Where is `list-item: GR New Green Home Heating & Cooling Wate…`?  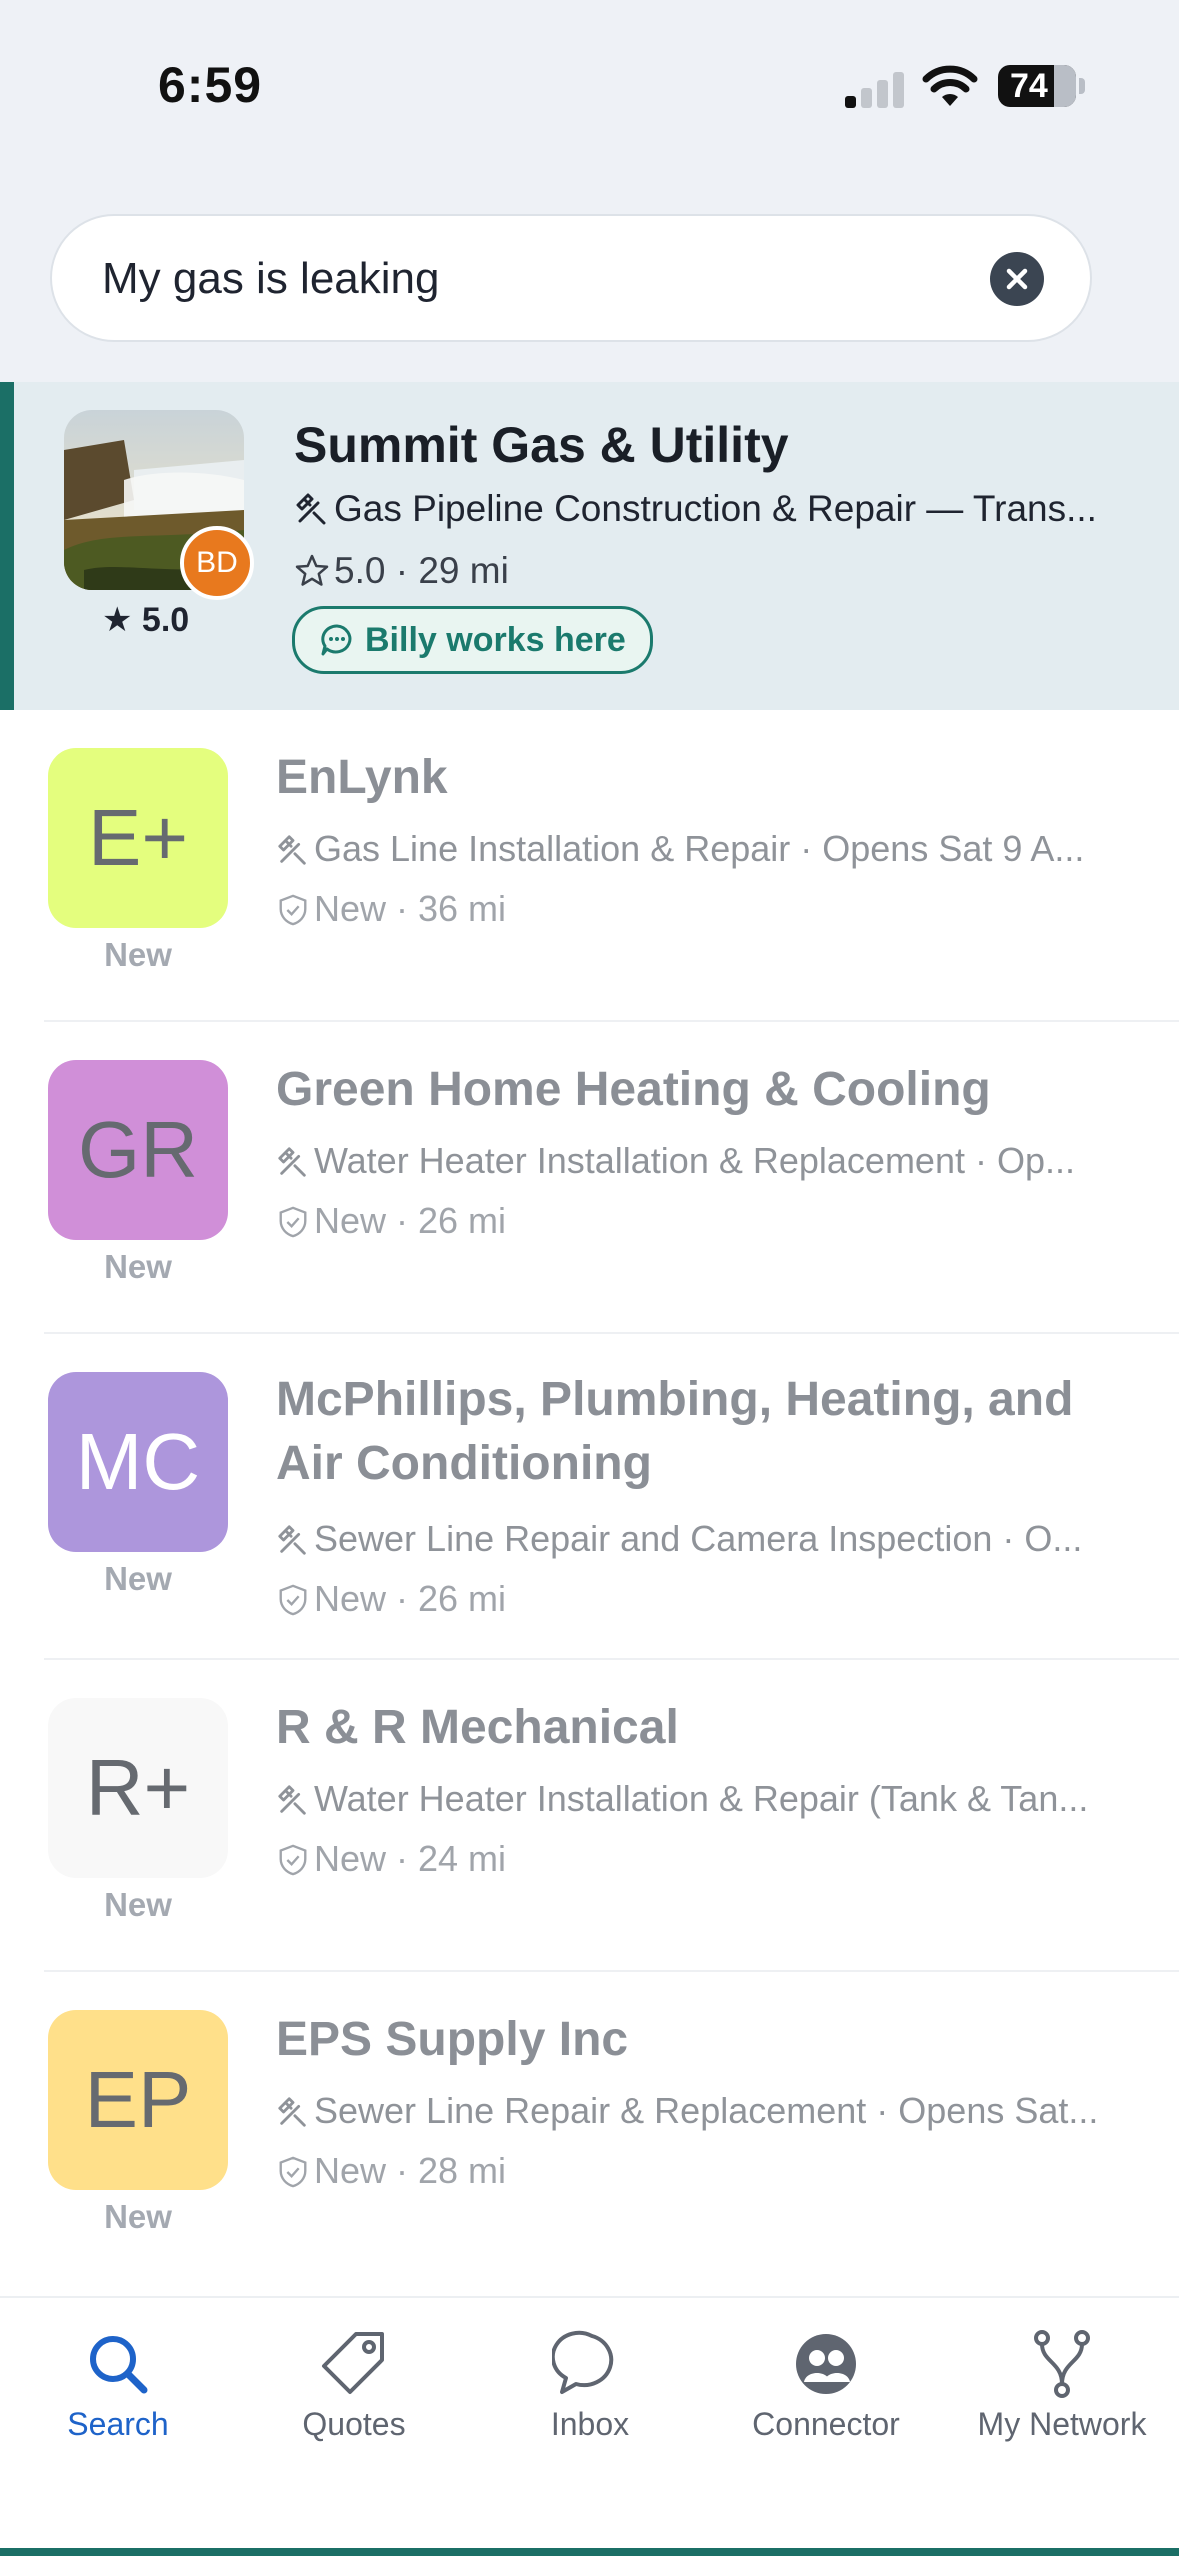 list-item: GR New Green Home Heating & Cooling Wate… is located at coordinates (589, 1178).